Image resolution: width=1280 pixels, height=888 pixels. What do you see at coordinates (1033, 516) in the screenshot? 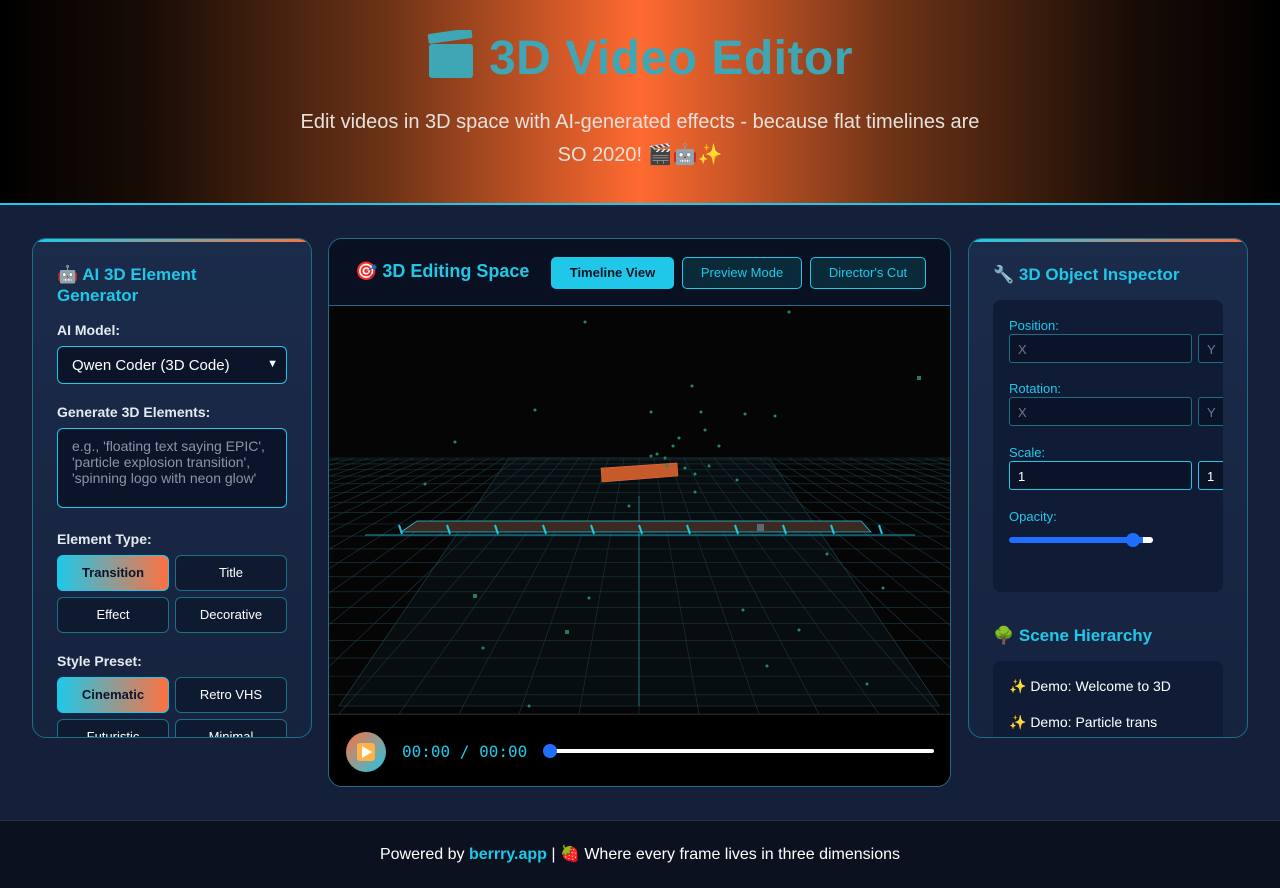
I see `opacity-label: Opacity:` at bounding box center [1033, 516].